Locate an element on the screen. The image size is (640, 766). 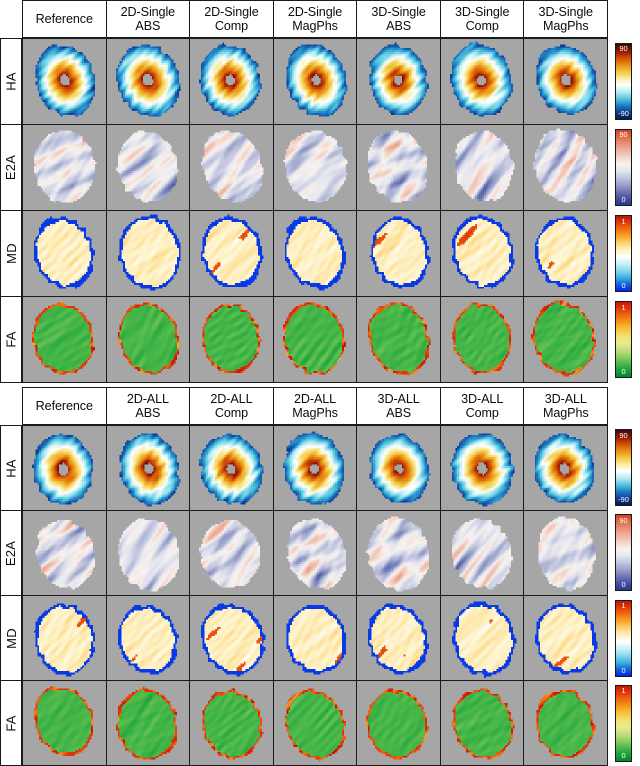
row-label-e2a-text-2: E2A is located at coordinates (11, 552).